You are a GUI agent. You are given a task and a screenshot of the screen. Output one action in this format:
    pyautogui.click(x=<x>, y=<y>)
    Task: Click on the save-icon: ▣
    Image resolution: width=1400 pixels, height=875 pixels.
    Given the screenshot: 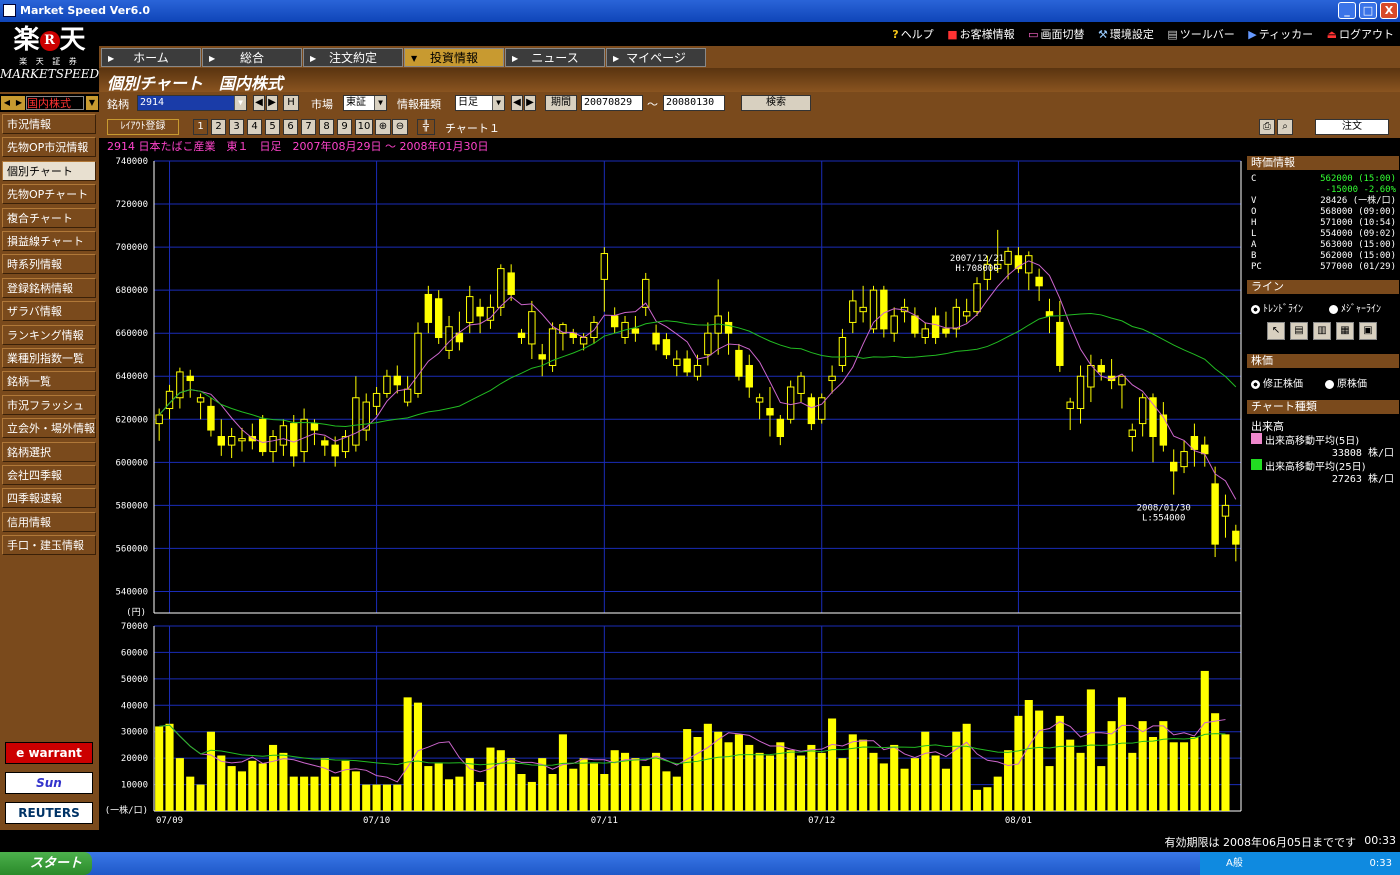 What is the action you would take?
    pyautogui.click(x=1368, y=331)
    